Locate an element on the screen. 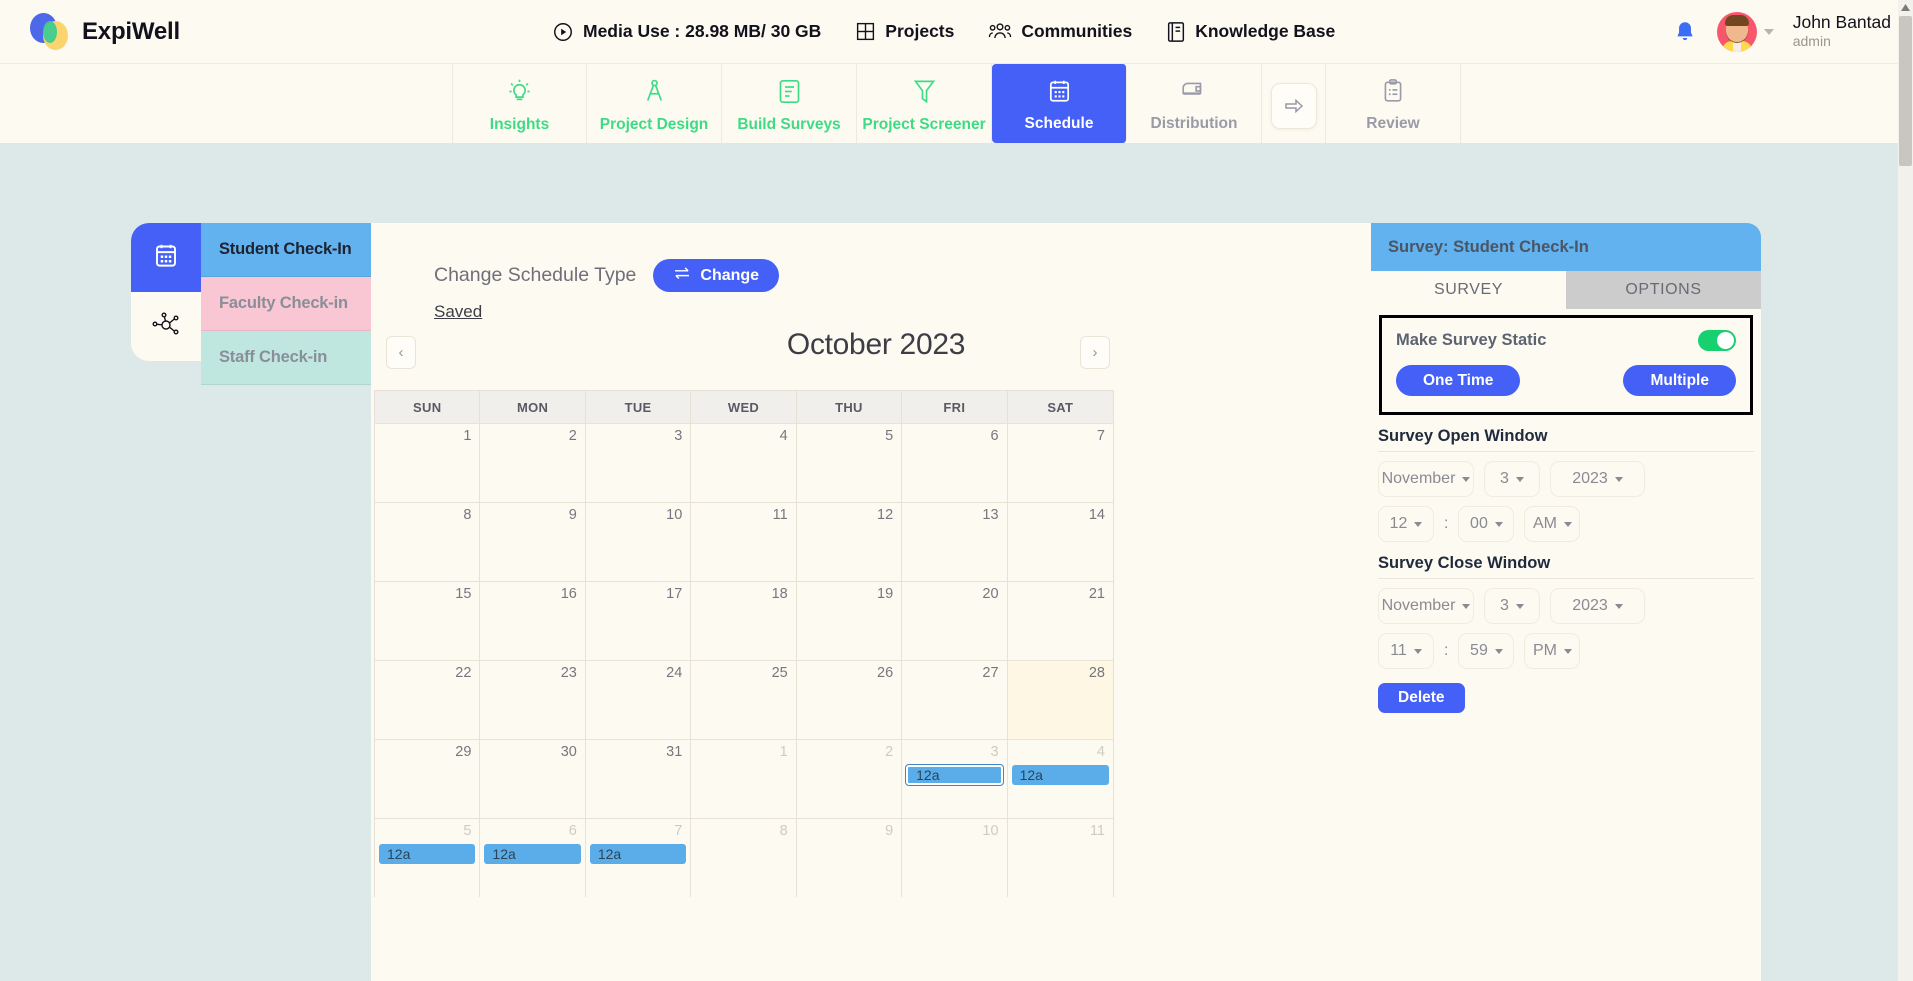 Image resolution: width=1913 pixels, height=981 pixels. close-day-select: 3 is located at coordinates (1512, 606).